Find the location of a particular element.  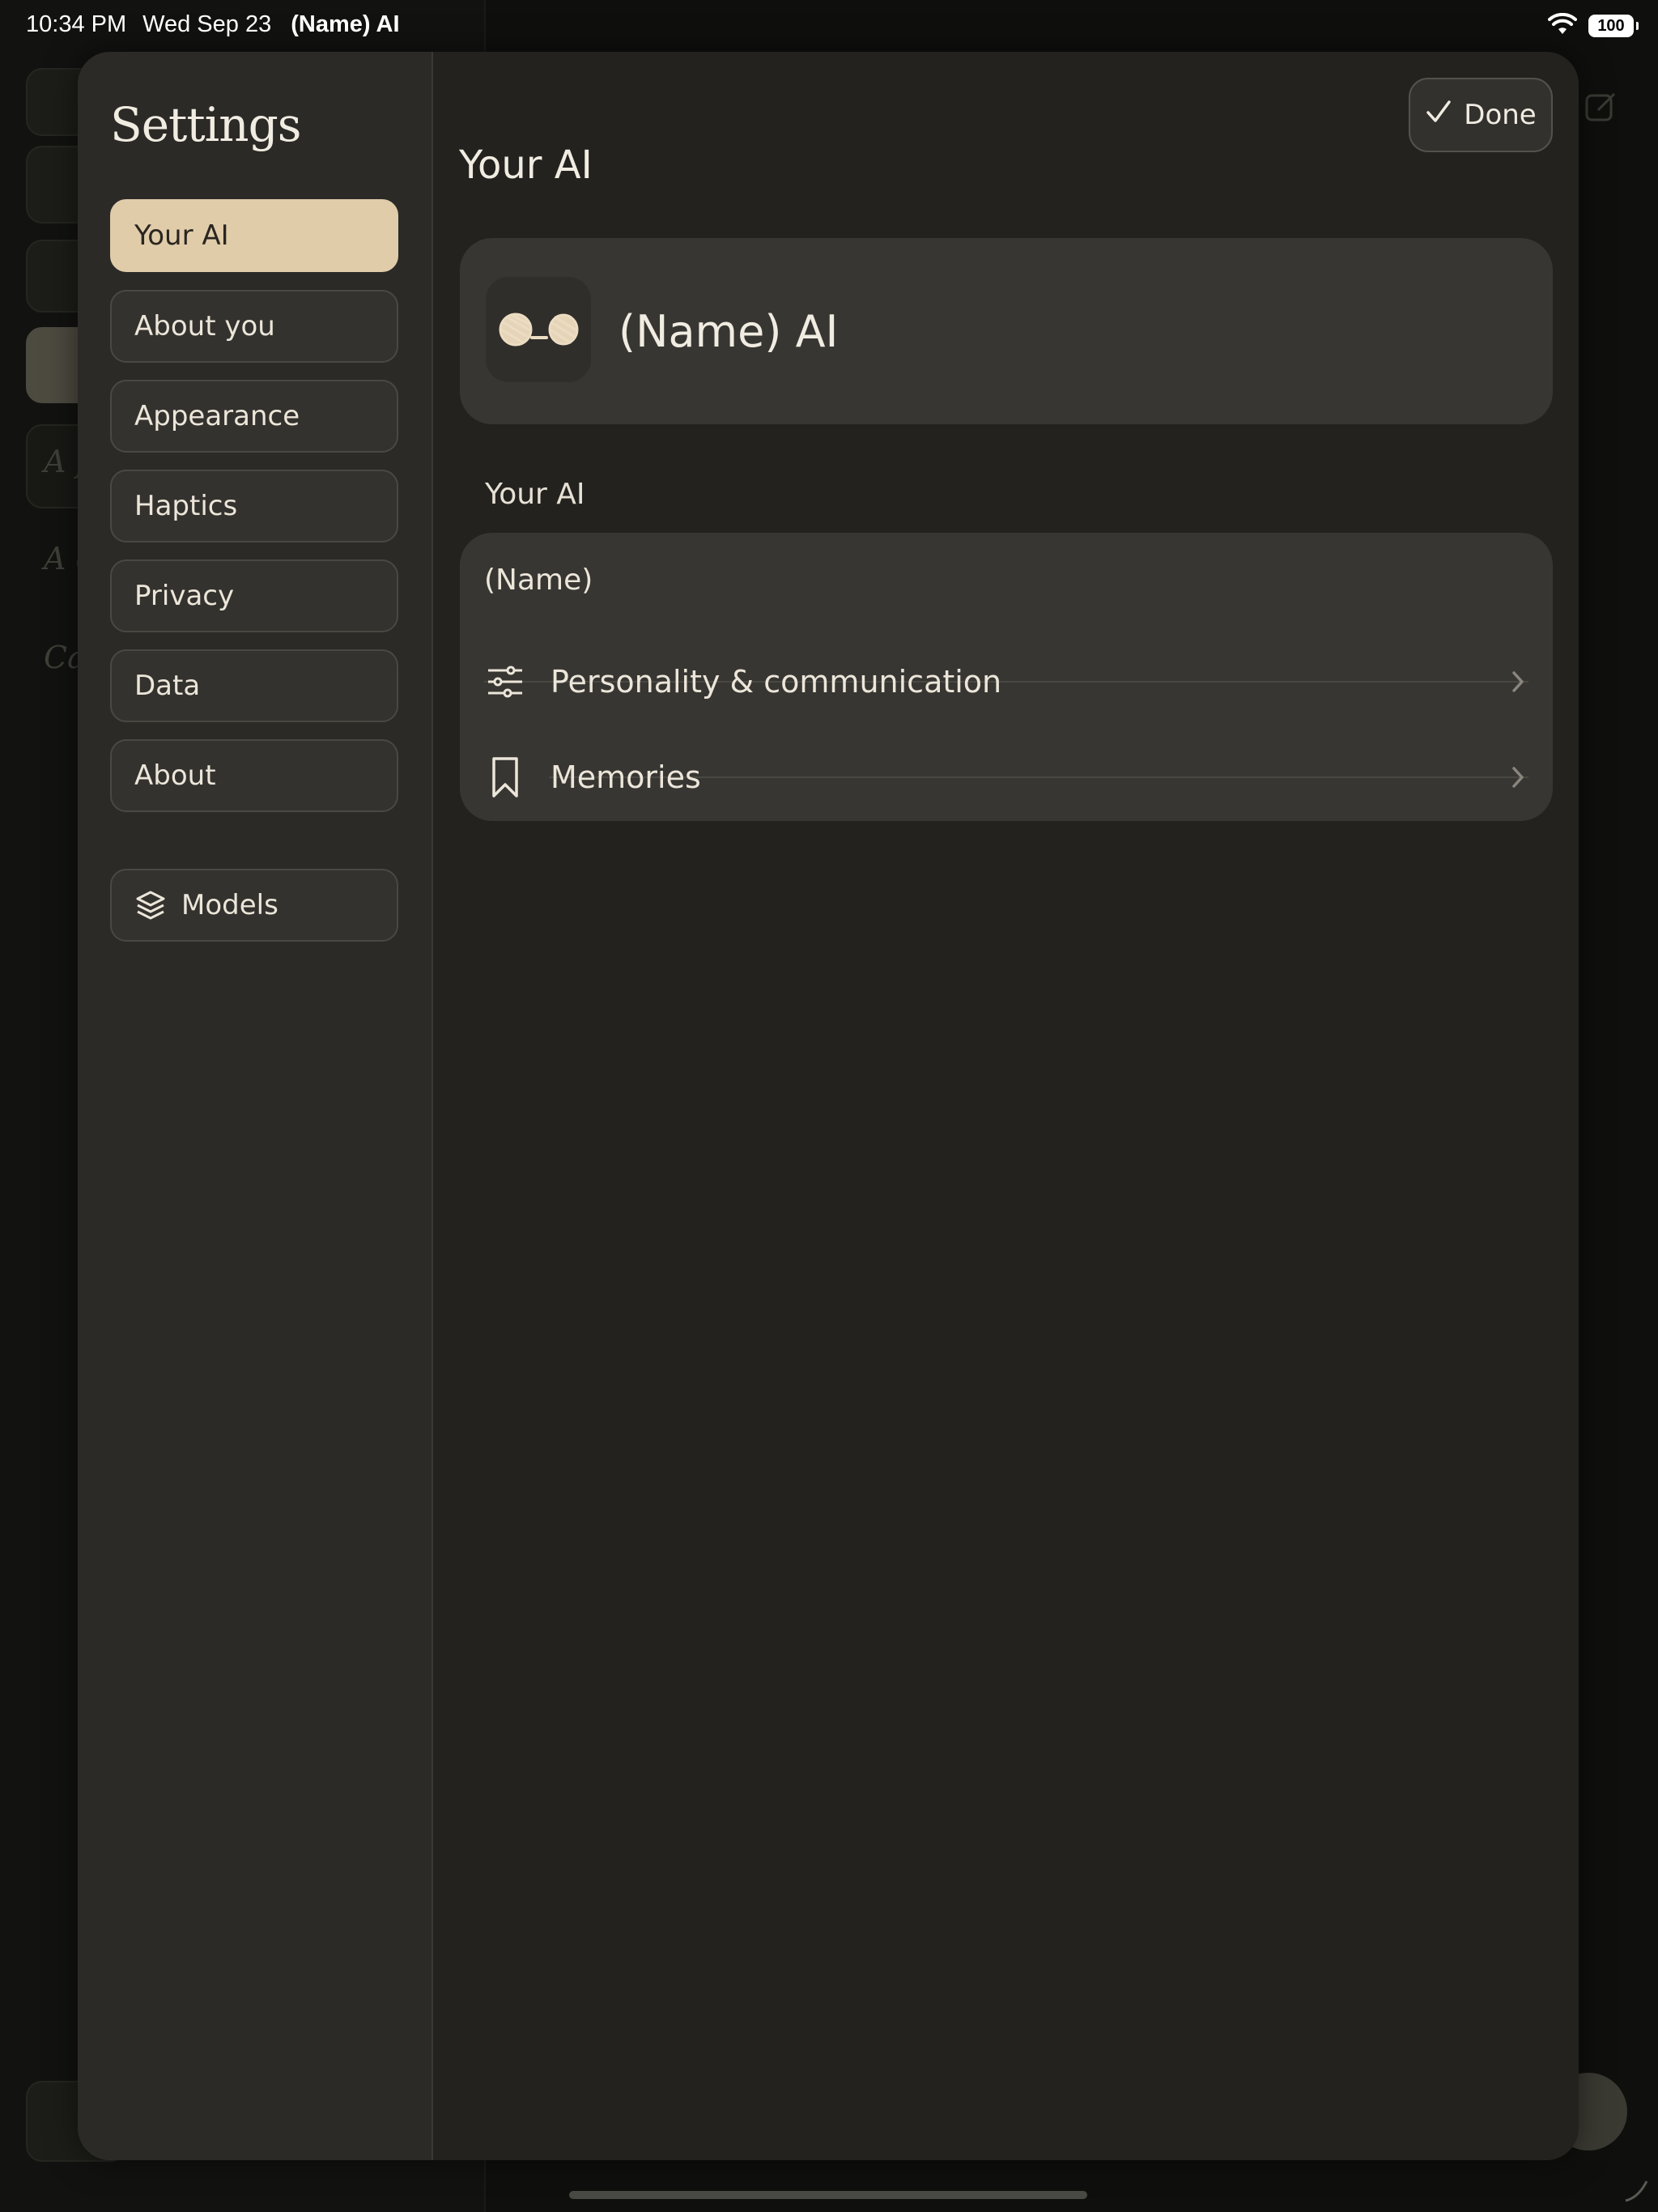

name-field: (Name) is located at coordinates (1006, 581).